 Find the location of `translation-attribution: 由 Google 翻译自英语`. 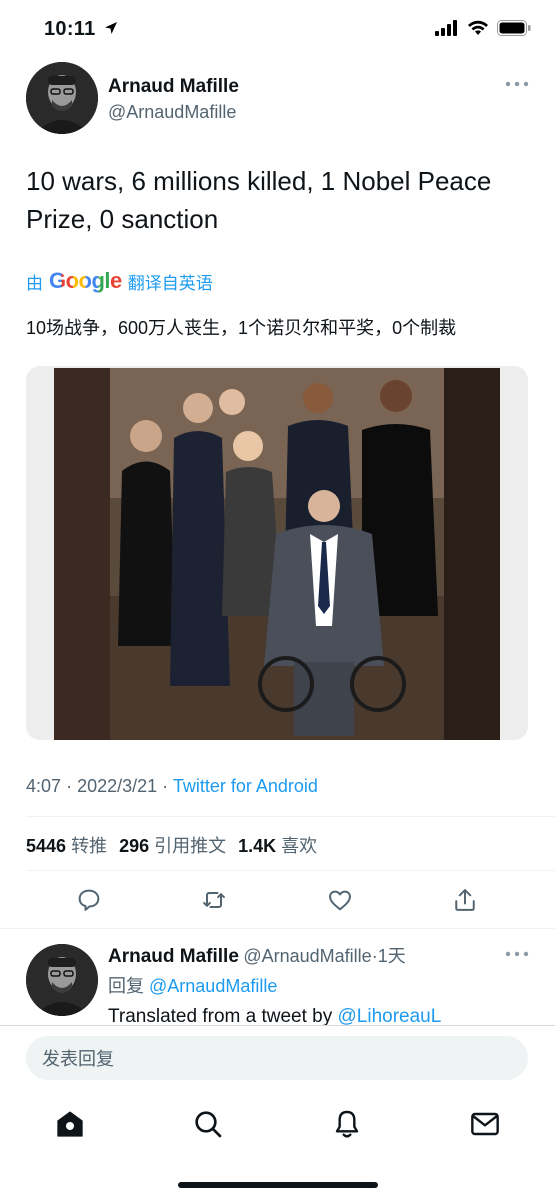

translation-attribution: 由 Google 翻译自英语 is located at coordinates (119, 281).